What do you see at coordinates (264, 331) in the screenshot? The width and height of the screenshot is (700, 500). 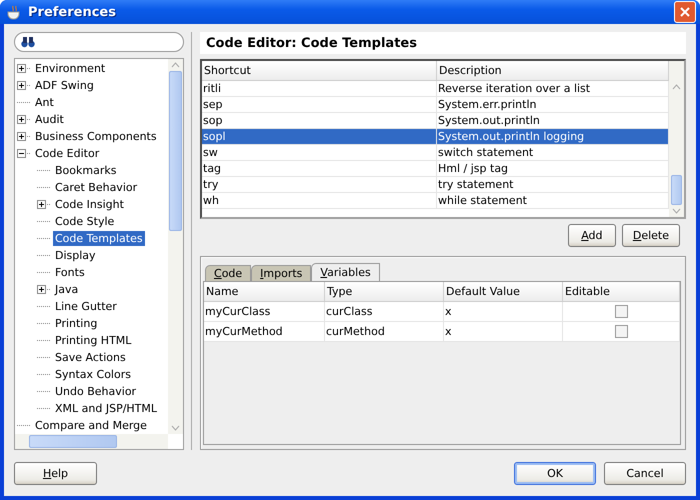 I see `table-cell: myCurMethod` at bounding box center [264, 331].